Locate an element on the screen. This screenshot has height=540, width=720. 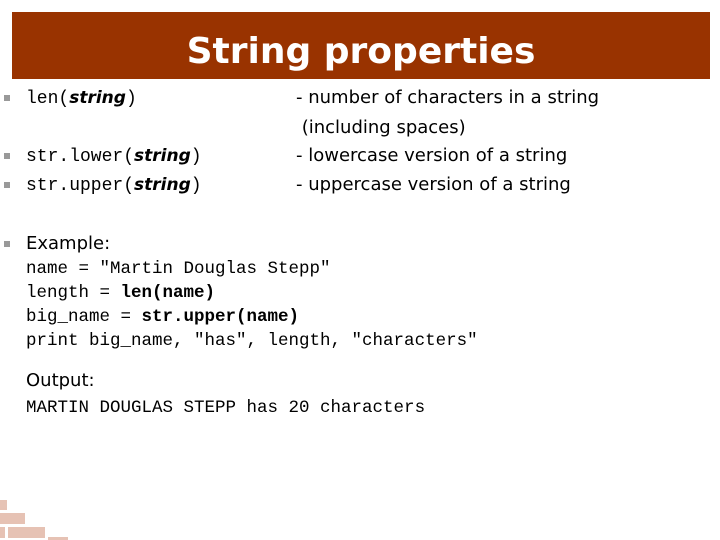
function-signature-lower: str.lower(string) is located at coordinates (114, 156).